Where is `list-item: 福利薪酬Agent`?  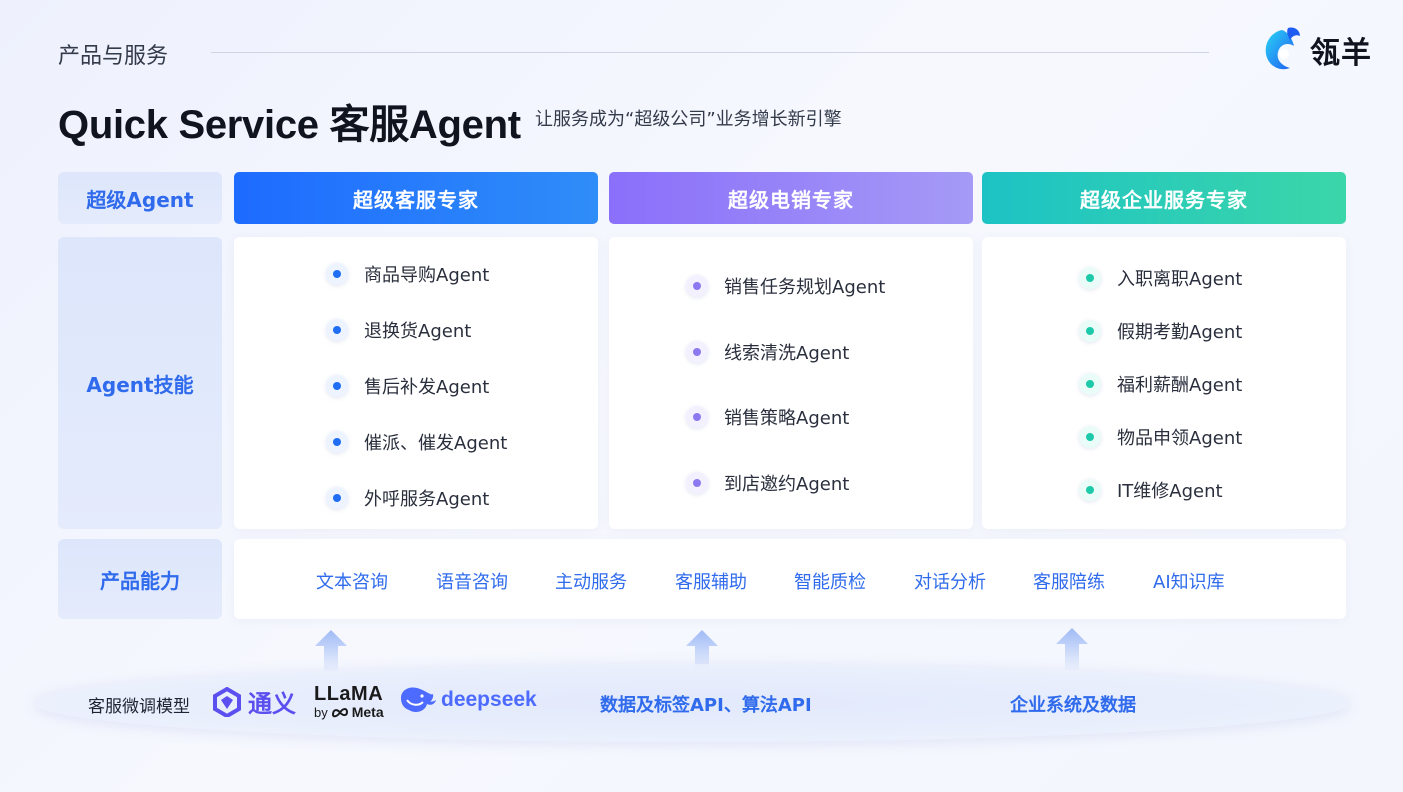
list-item: 福利薪酬Agent is located at coordinates (1160, 384).